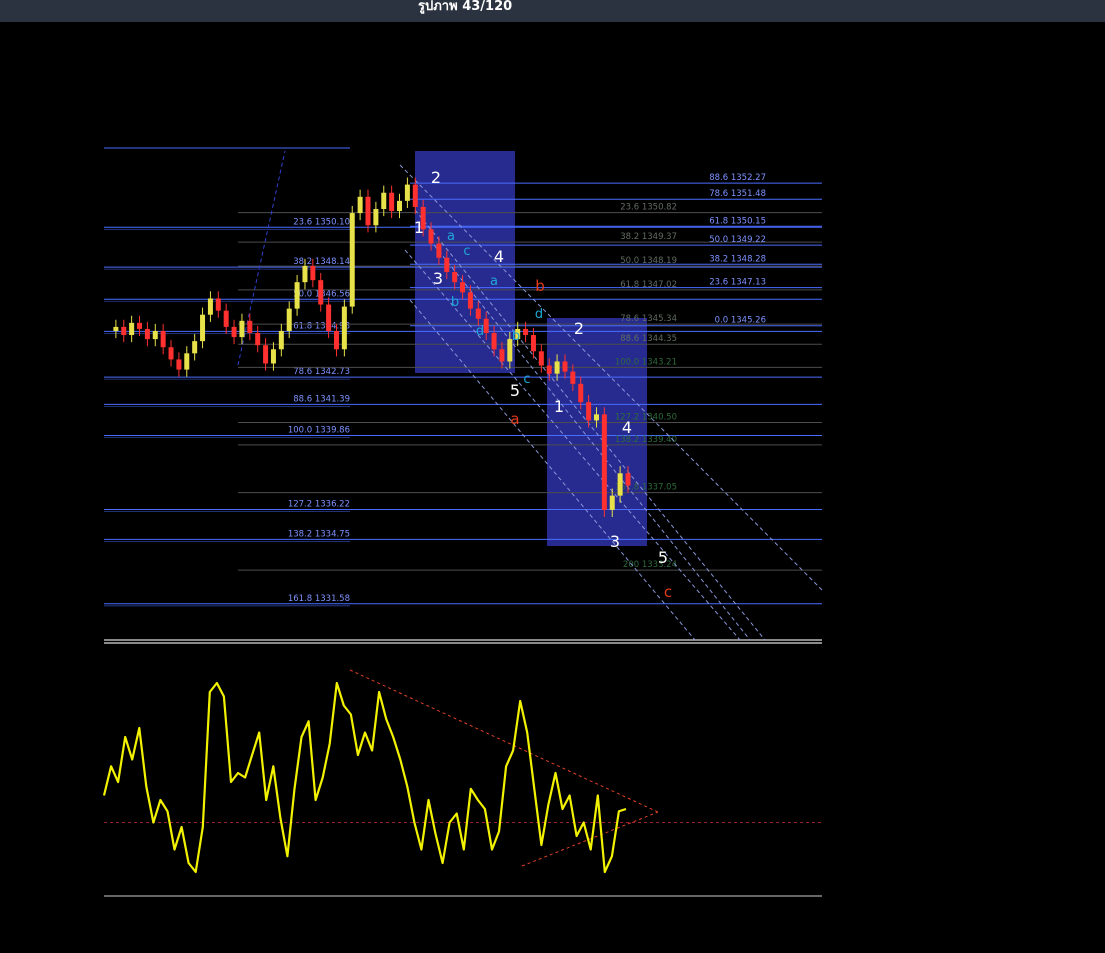 This screenshot has height=953, width=1105. What do you see at coordinates (321, 222) in the screenshot?
I see `fib-label-left: 23.6 1350.10` at bounding box center [321, 222].